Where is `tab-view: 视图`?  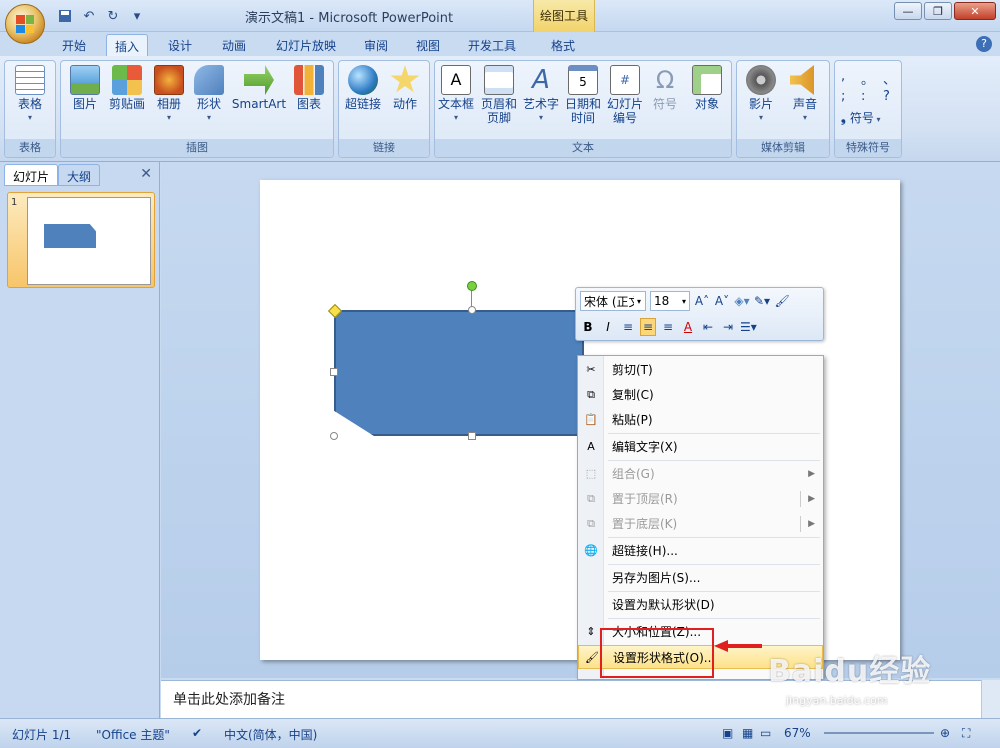
tab-view: 视图 is located at coordinates (428, 45).